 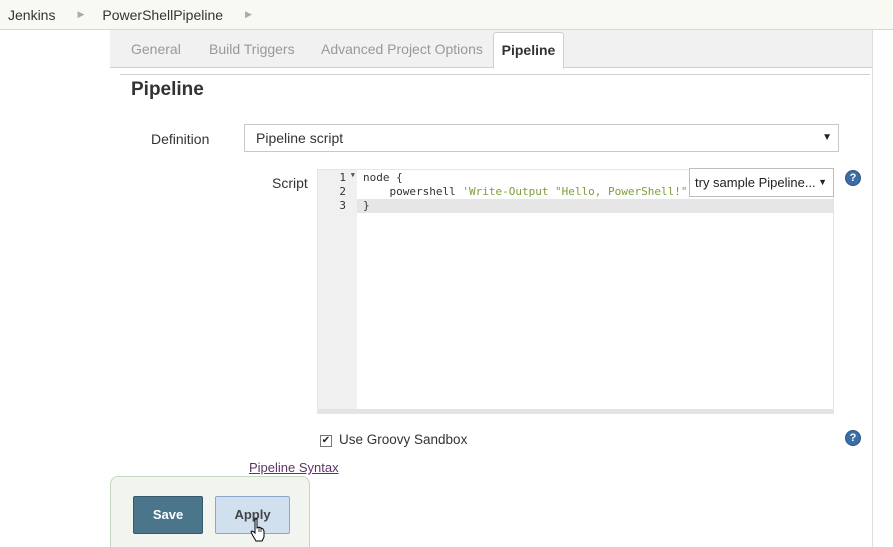 I want to click on definition-label: Definition, so click(x=180, y=139).